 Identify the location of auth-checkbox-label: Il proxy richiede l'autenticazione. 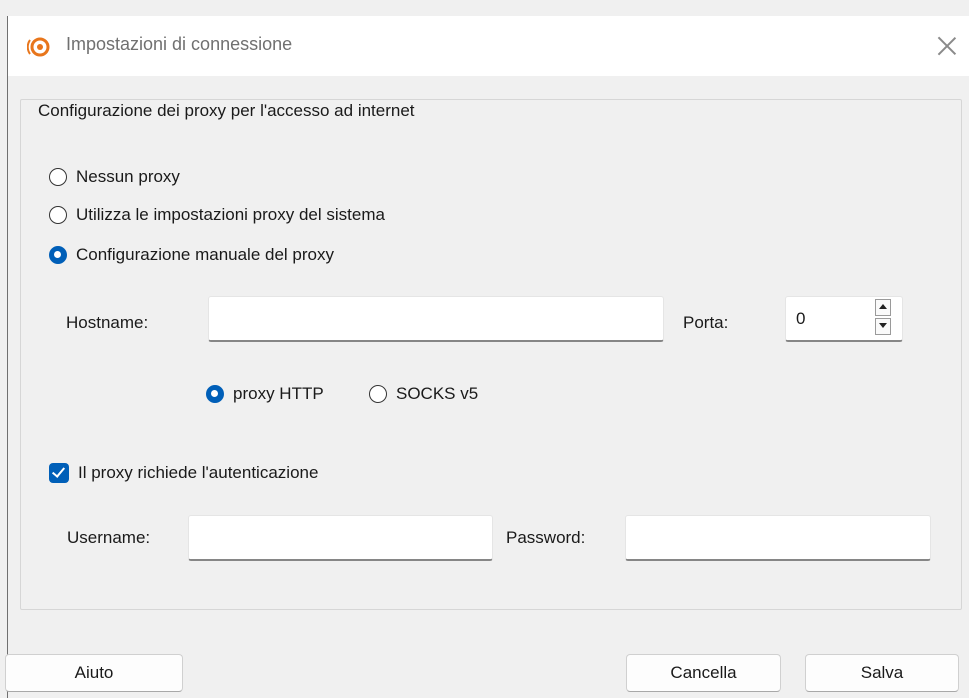
(198, 472).